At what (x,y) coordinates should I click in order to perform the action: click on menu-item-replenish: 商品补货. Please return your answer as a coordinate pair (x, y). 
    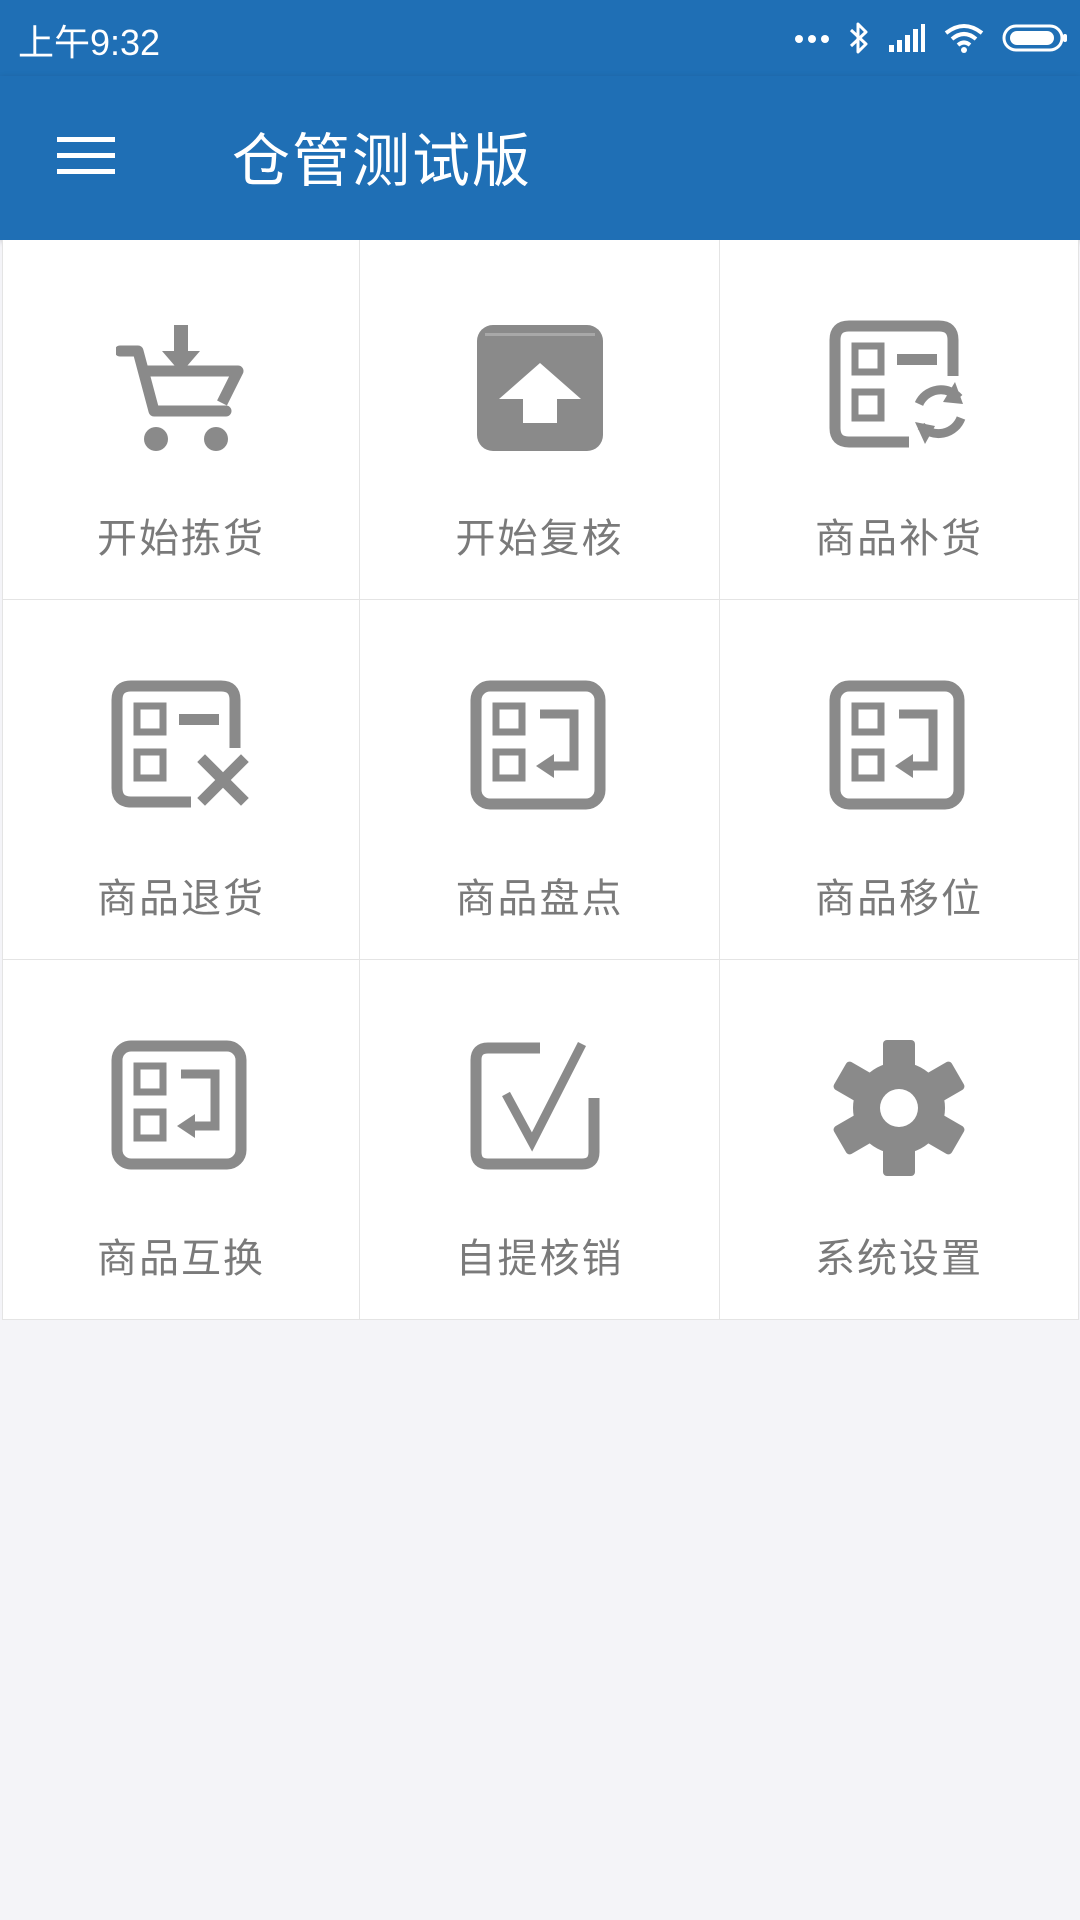
    Looking at the image, I should click on (899, 420).